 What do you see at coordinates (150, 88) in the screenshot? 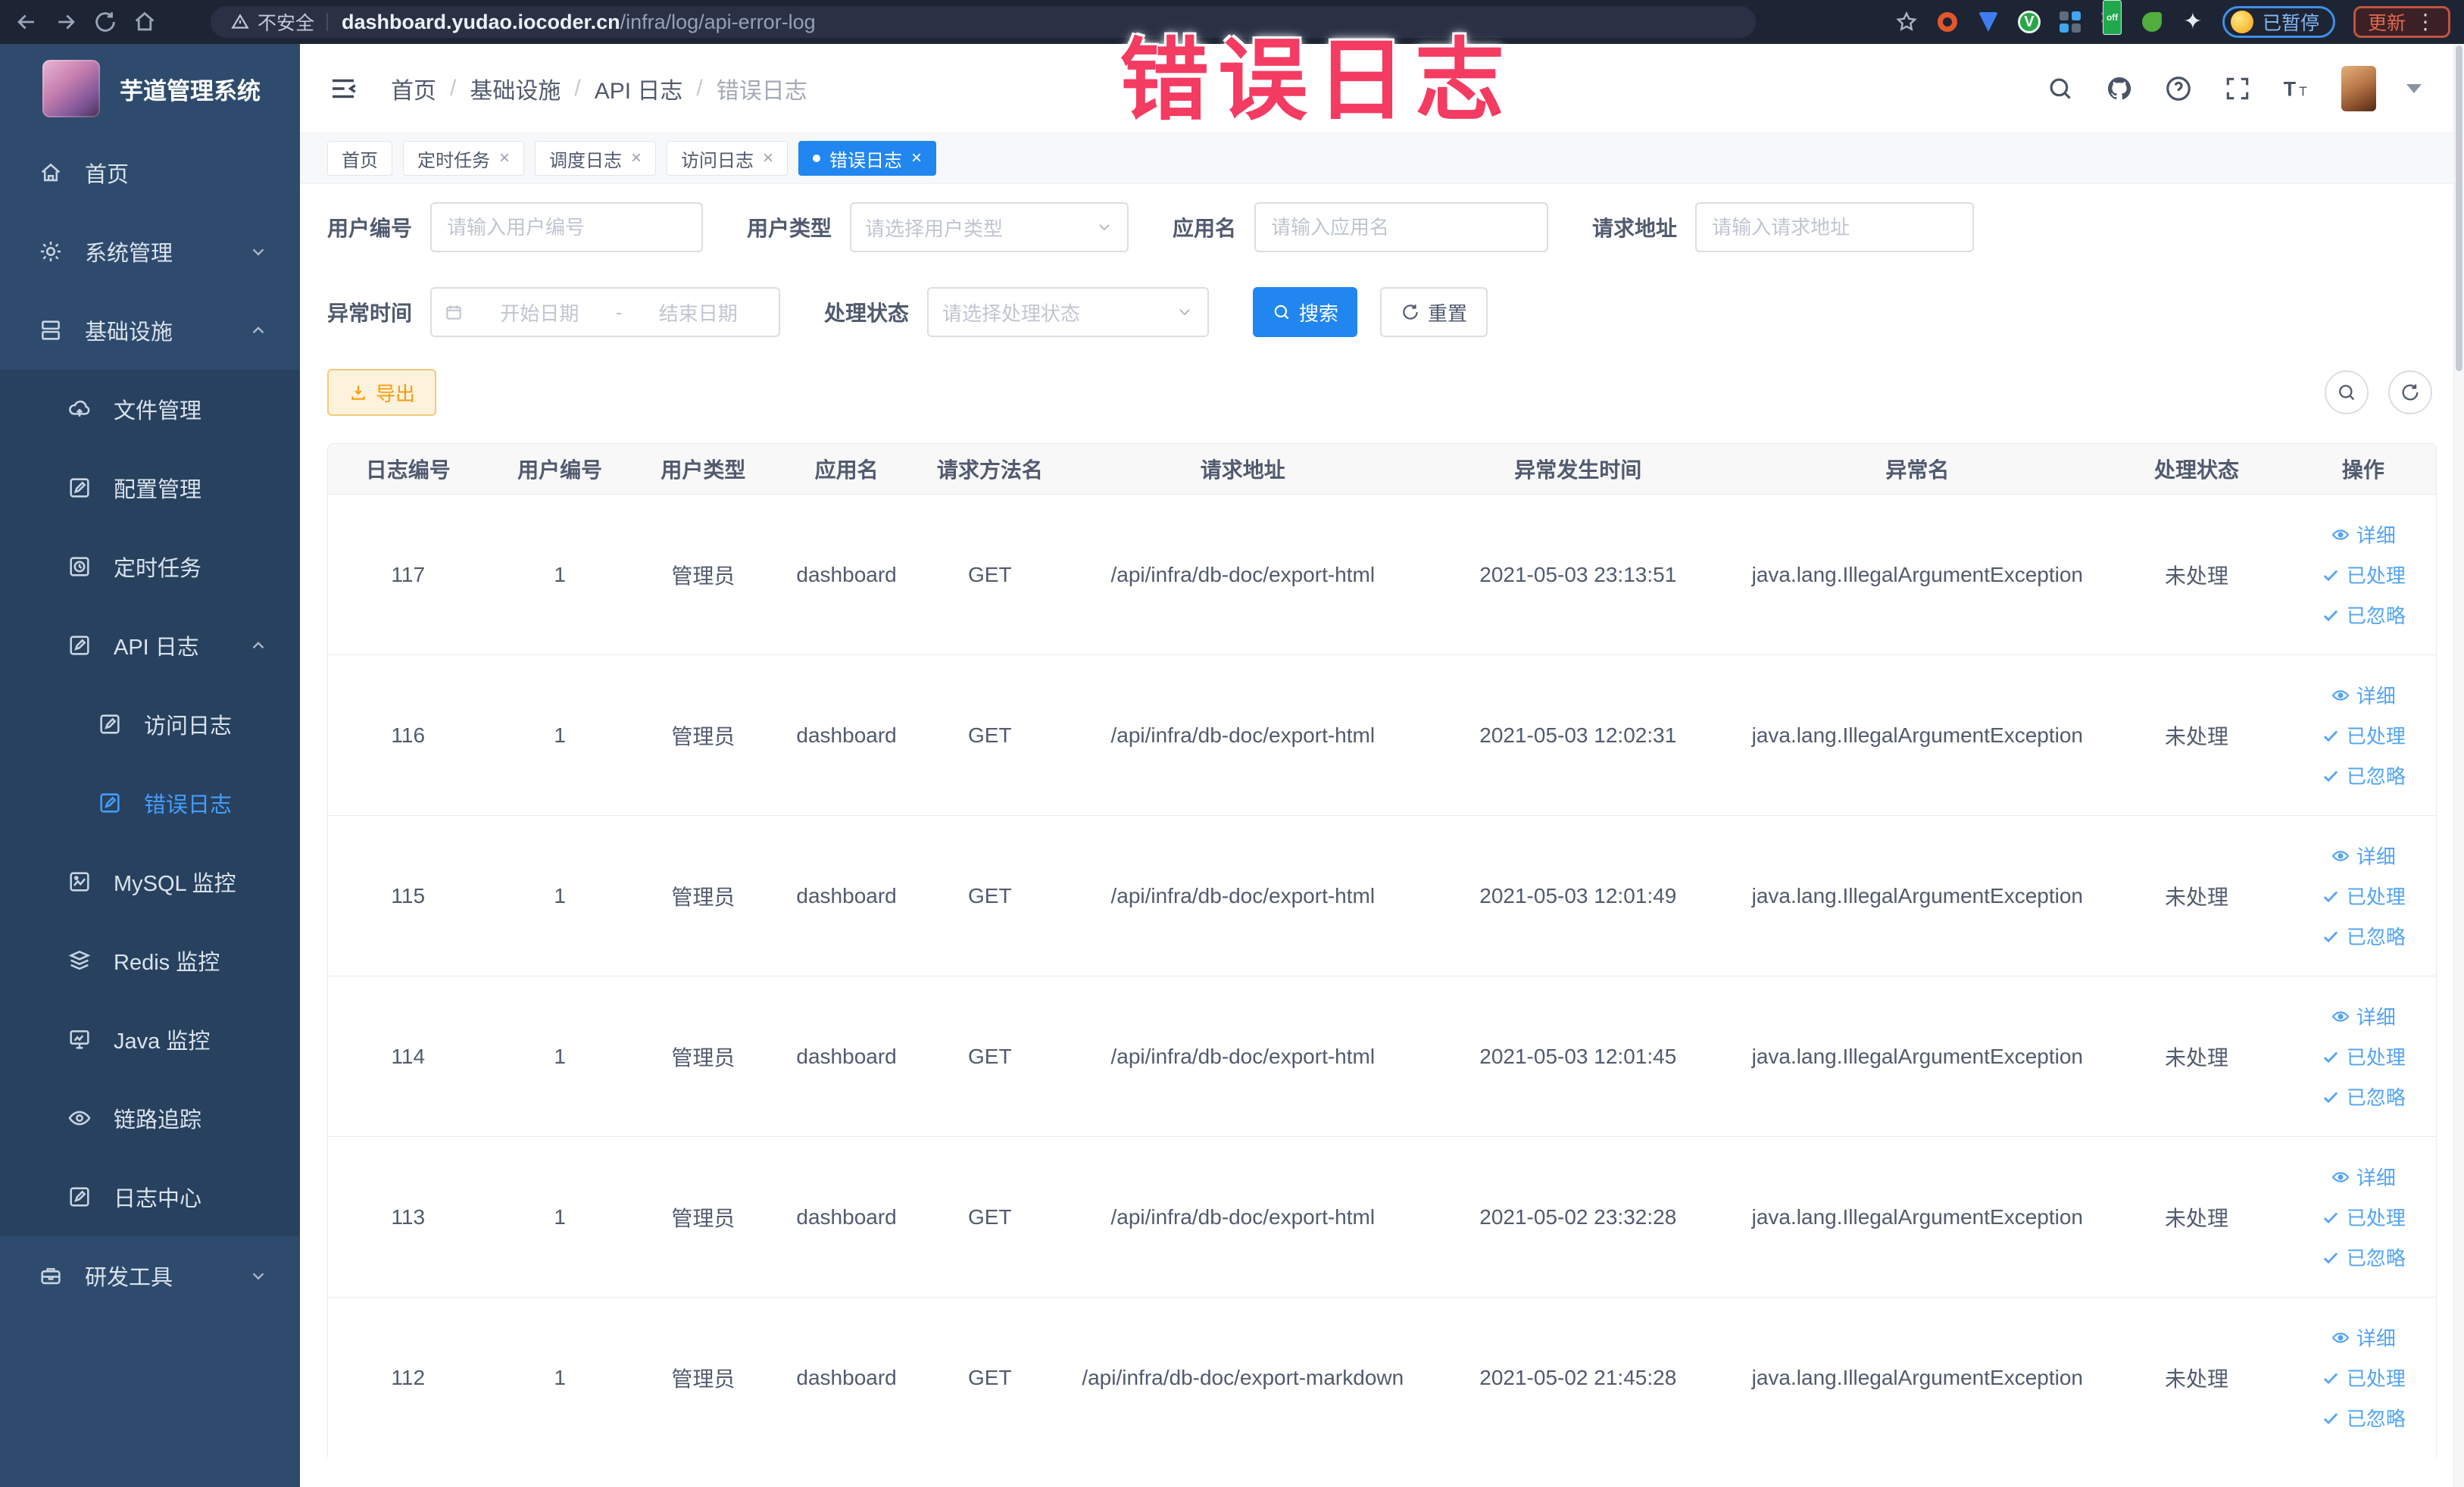
I see `logo-row: 芋道管理系统` at bounding box center [150, 88].